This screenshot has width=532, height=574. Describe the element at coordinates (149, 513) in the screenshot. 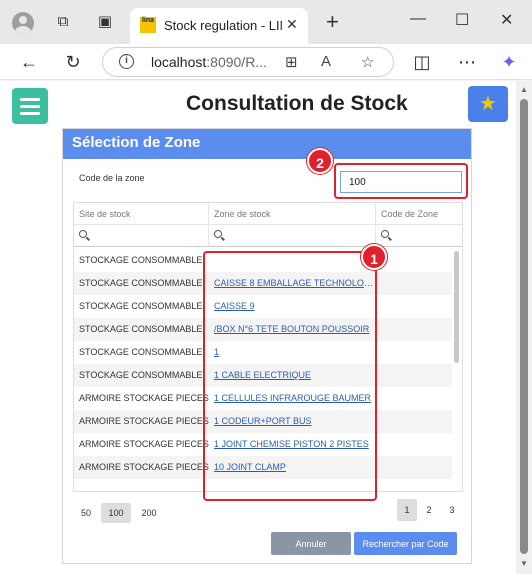

I see `page-size-200: 200` at that location.